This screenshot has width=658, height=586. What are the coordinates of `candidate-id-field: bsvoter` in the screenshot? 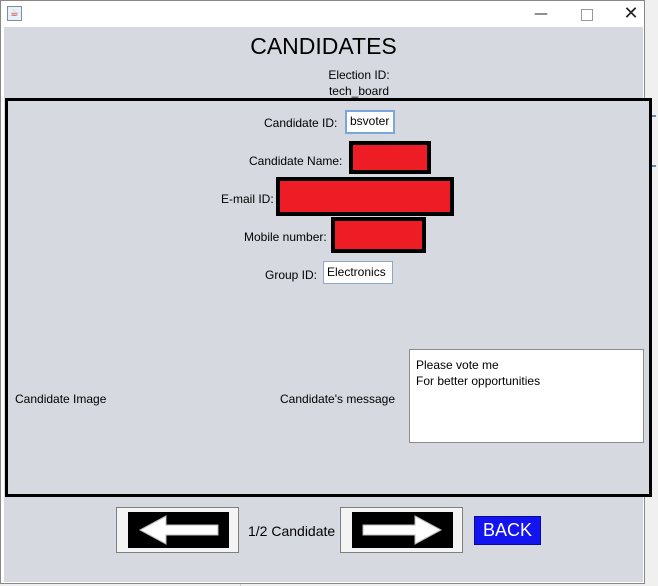 It's located at (370, 122).